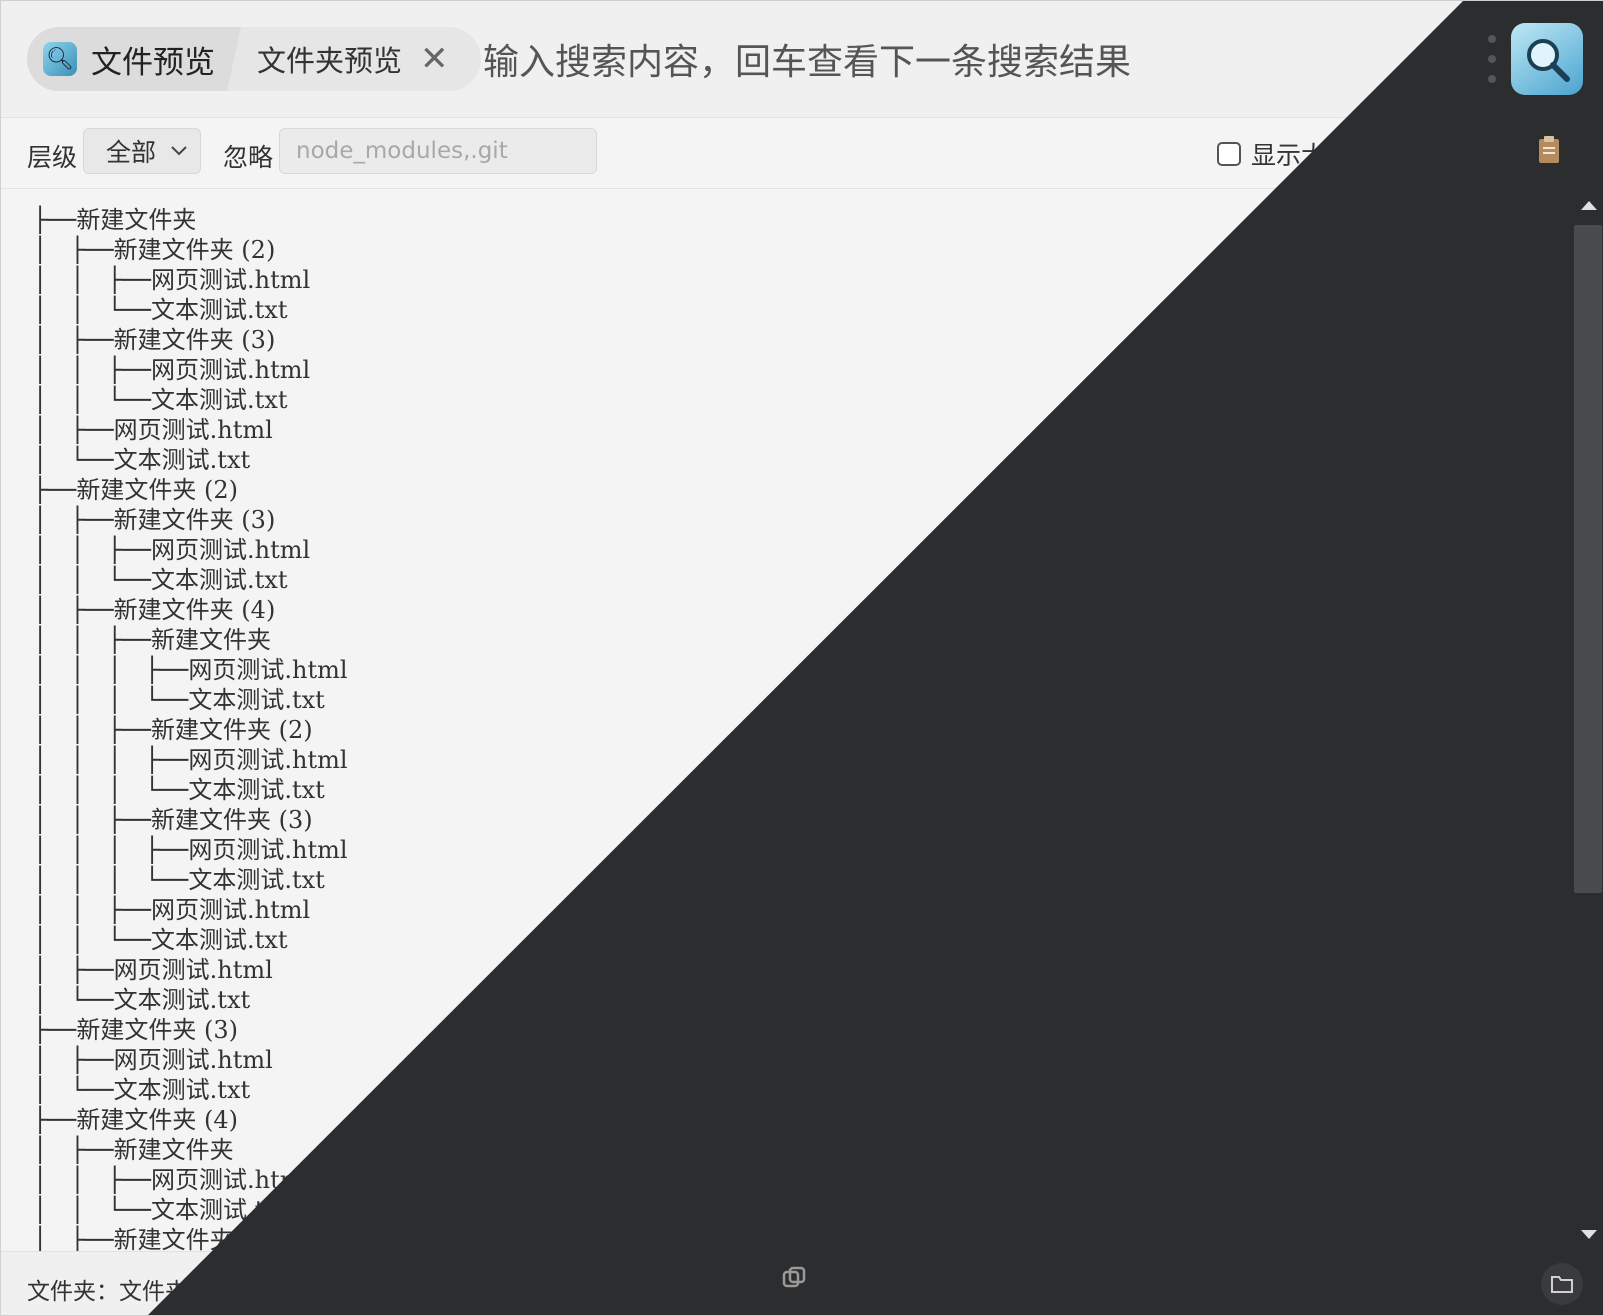  What do you see at coordinates (524, 1284) in the screenshot?
I see `folder-path-link: D:/桌面文件/3.uTools/file-Preview/测试文件夹` at bounding box center [524, 1284].